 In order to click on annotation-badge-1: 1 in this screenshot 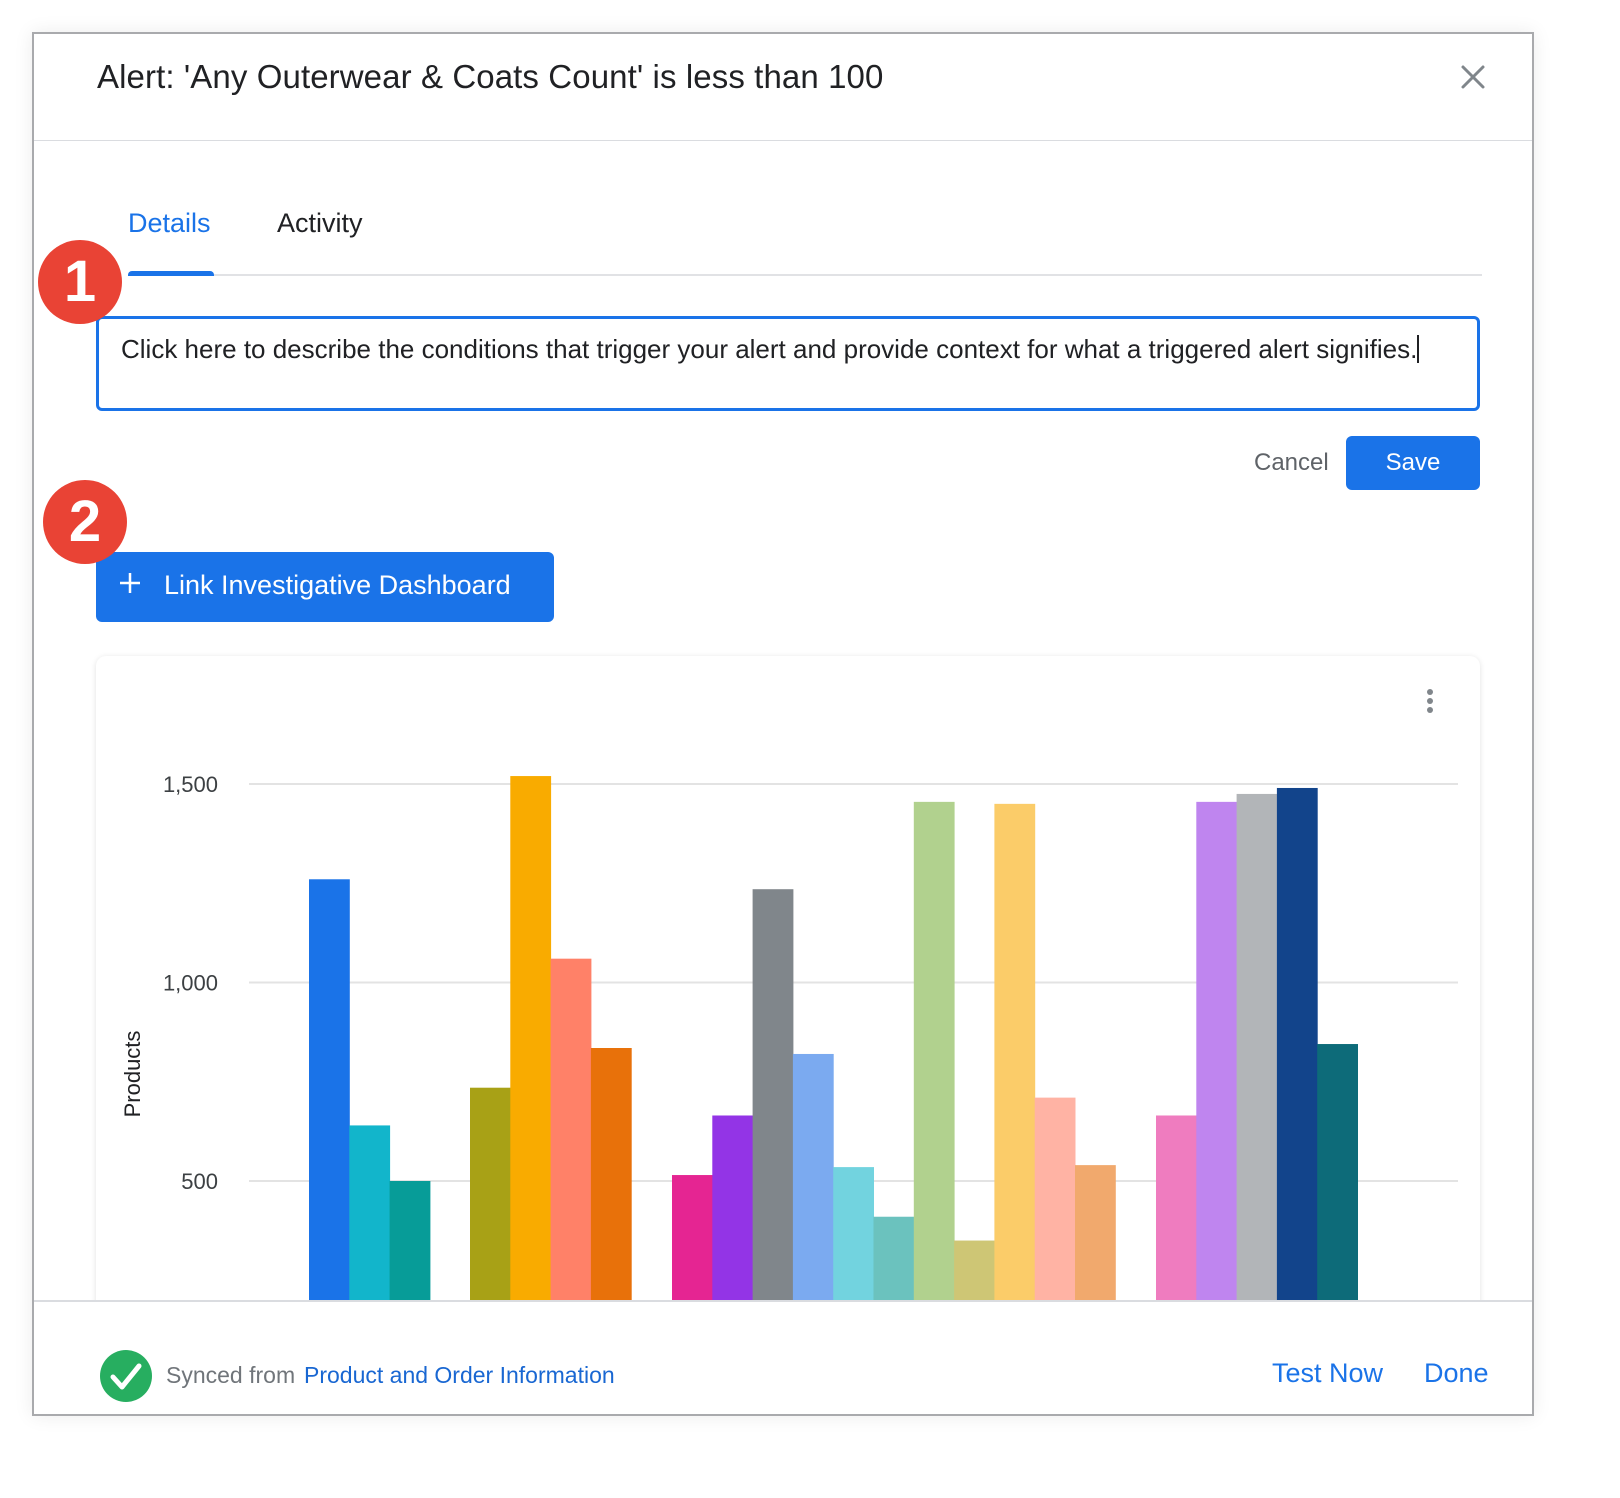, I will do `click(80, 282)`.